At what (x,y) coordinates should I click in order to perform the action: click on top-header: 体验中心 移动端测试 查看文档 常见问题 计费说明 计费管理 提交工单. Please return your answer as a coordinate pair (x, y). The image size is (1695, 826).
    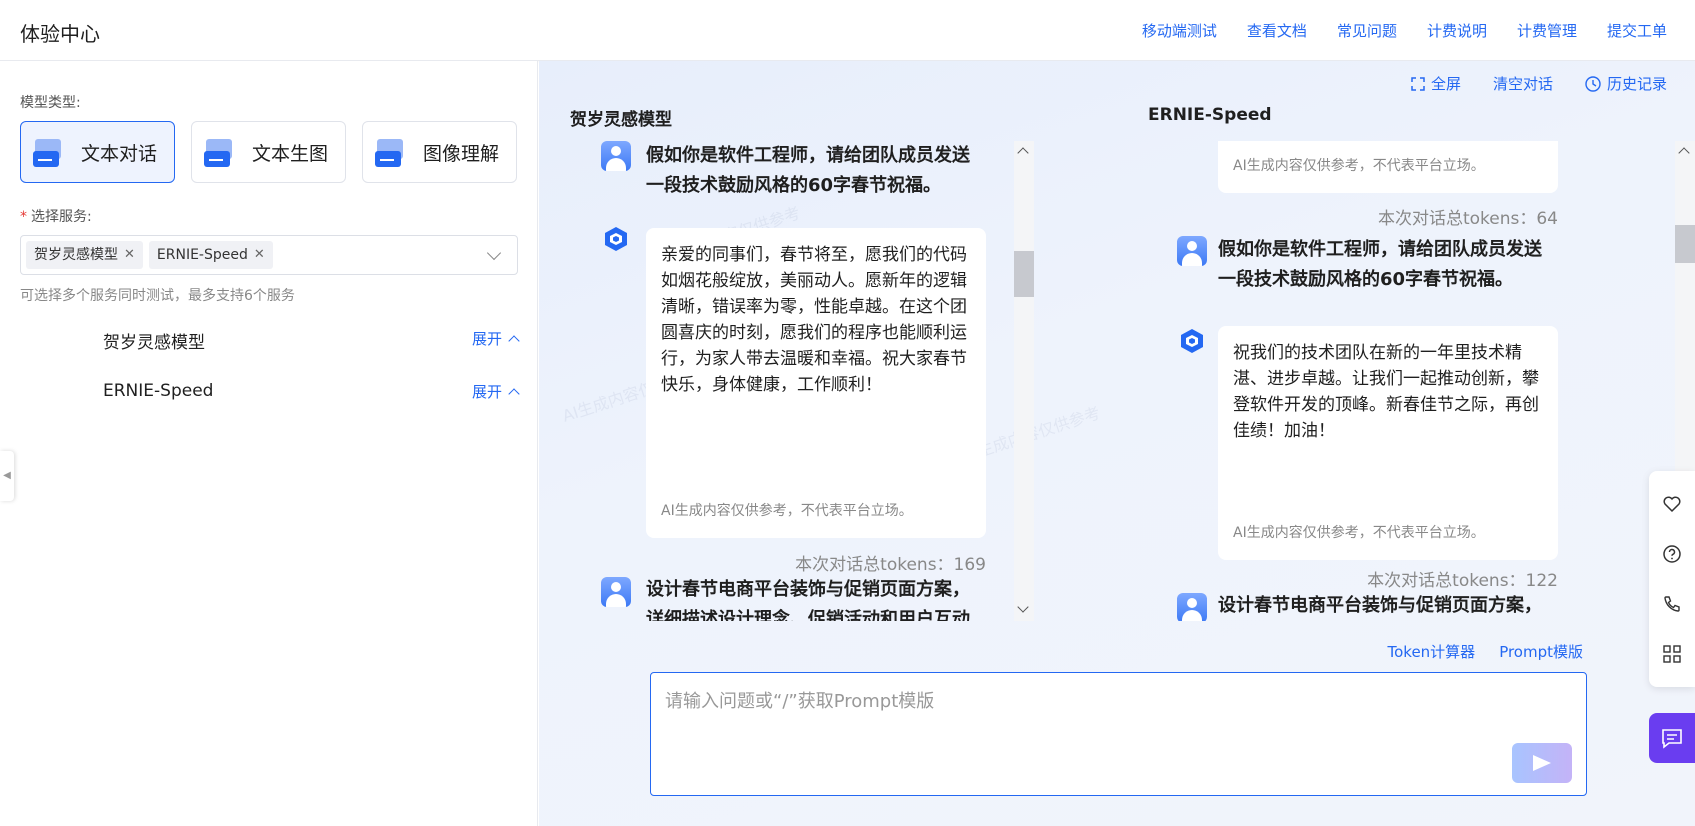
    Looking at the image, I should click on (847, 30).